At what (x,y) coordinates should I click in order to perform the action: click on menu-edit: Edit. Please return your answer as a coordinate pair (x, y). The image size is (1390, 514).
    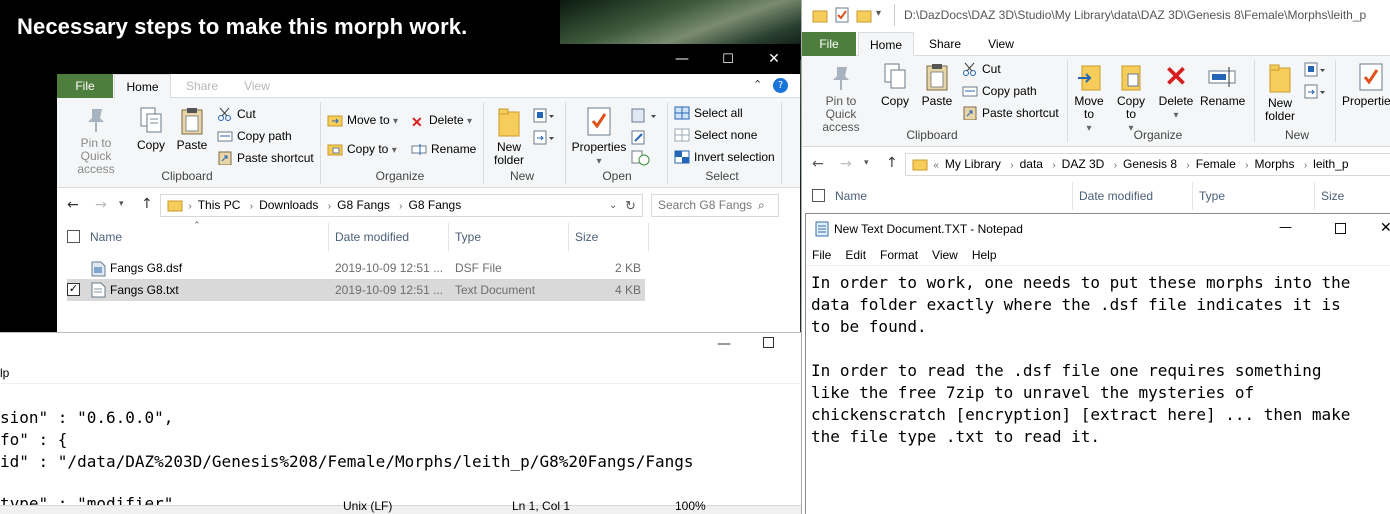
    Looking at the image, I should click on (855, 255).